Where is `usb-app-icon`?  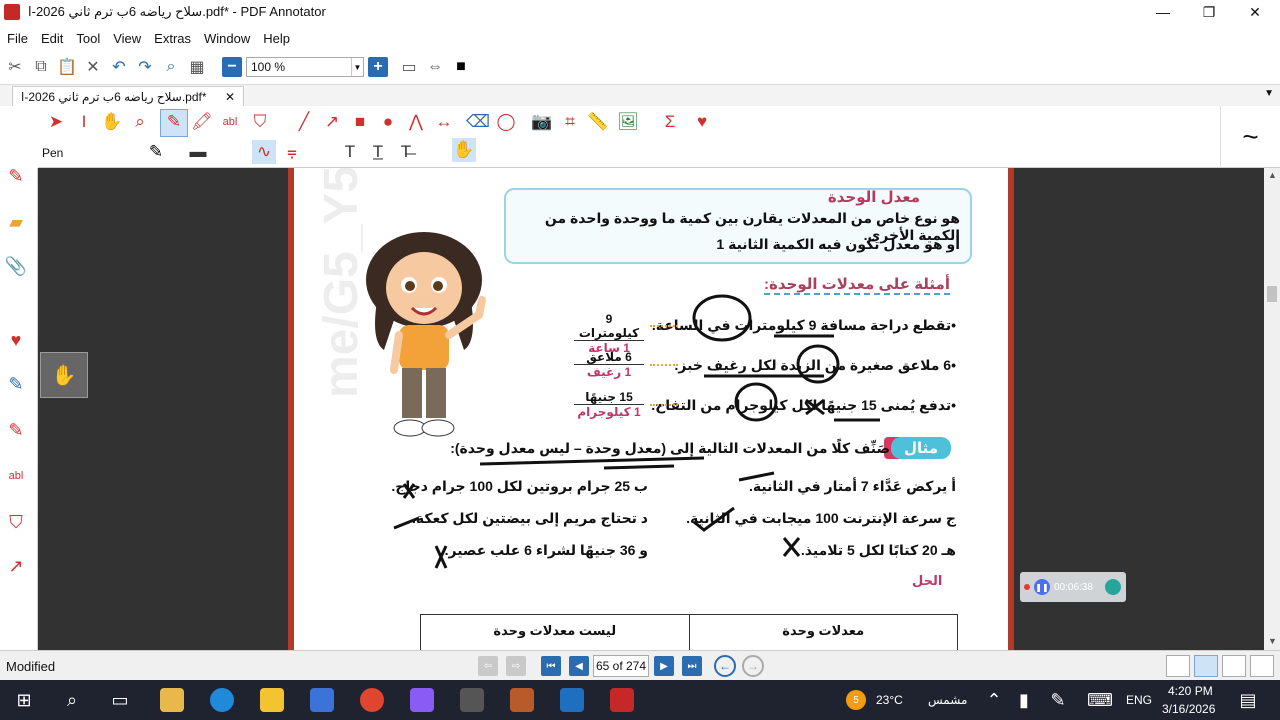 usb-app-icon is located at coordinates (472, 700).